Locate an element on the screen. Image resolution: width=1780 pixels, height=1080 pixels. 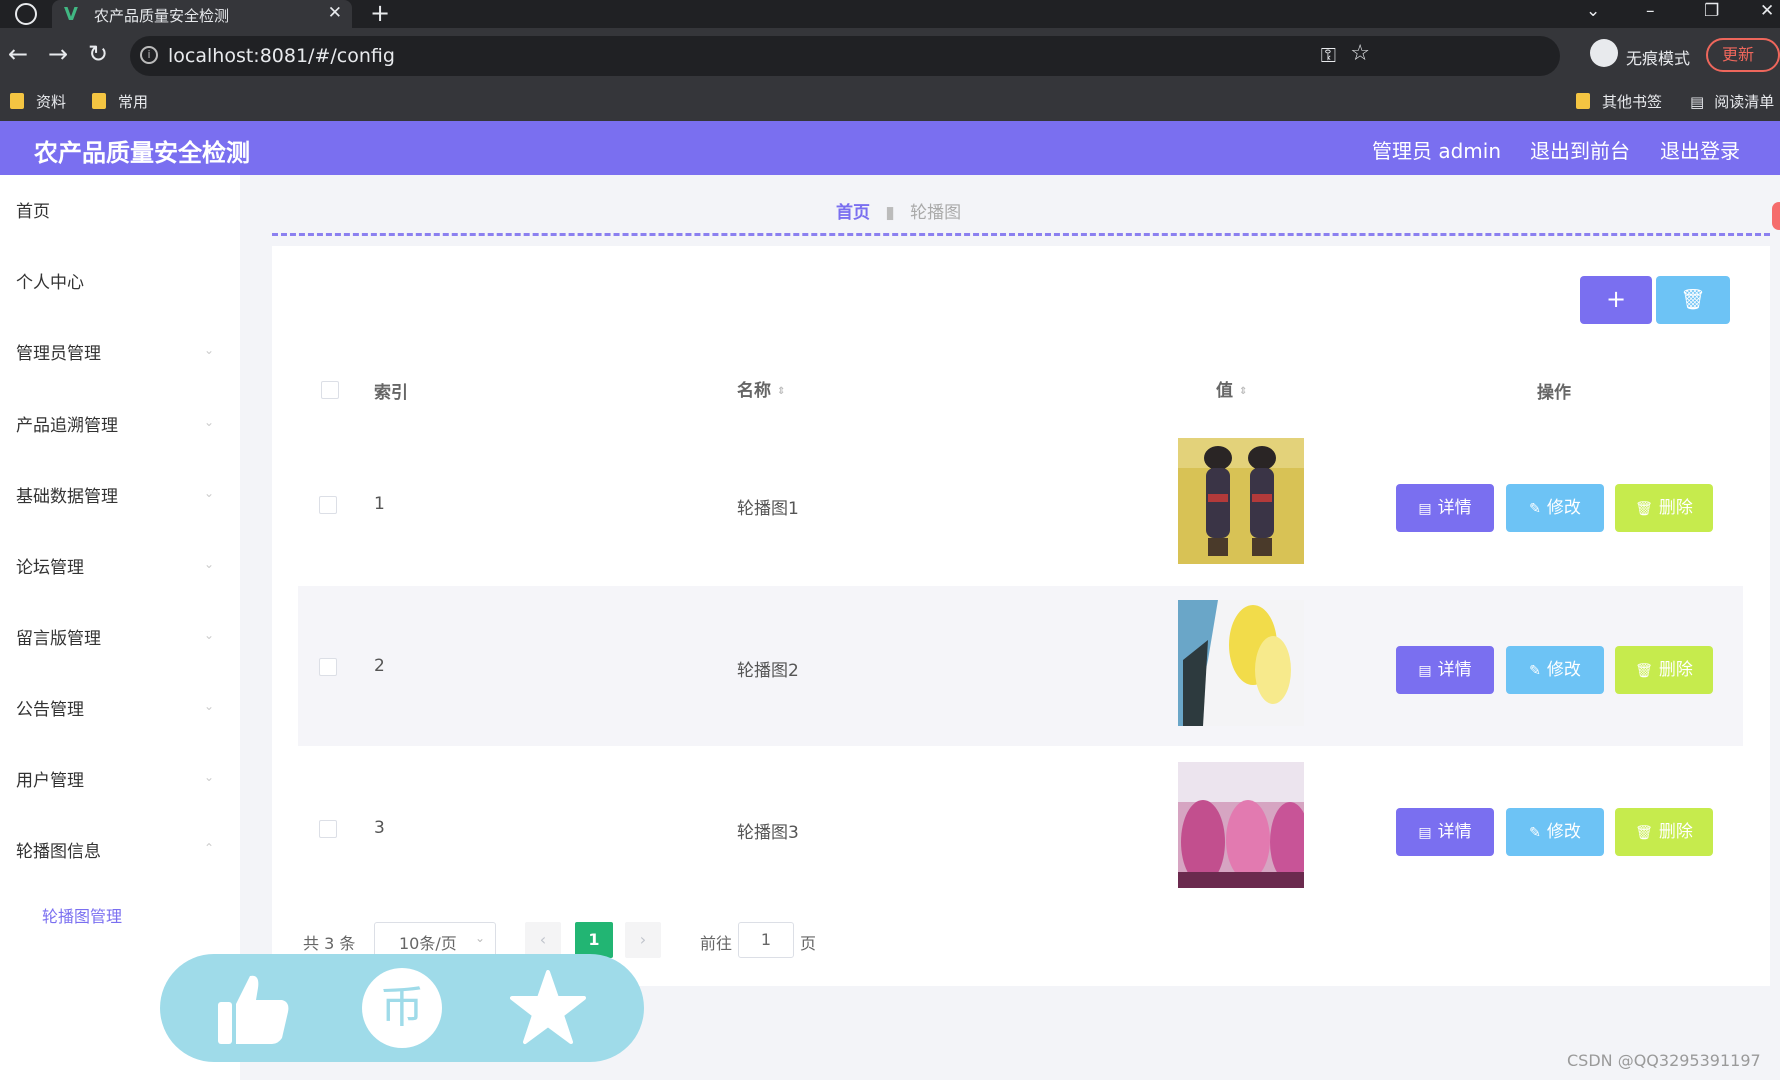
sidebar-item-basedata: 基础数据管理 is located at coordinates (67, 494).